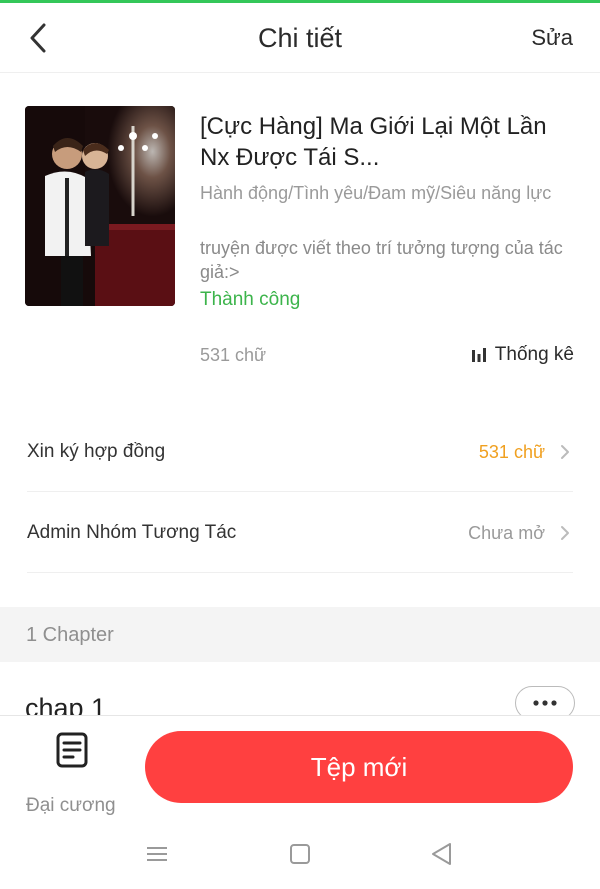 The height and width of the screenshot is (889, 600). Describe the element at coordinates (359, 767) in the screenshot. I see `new-file-button: Tệp mới` at that location.